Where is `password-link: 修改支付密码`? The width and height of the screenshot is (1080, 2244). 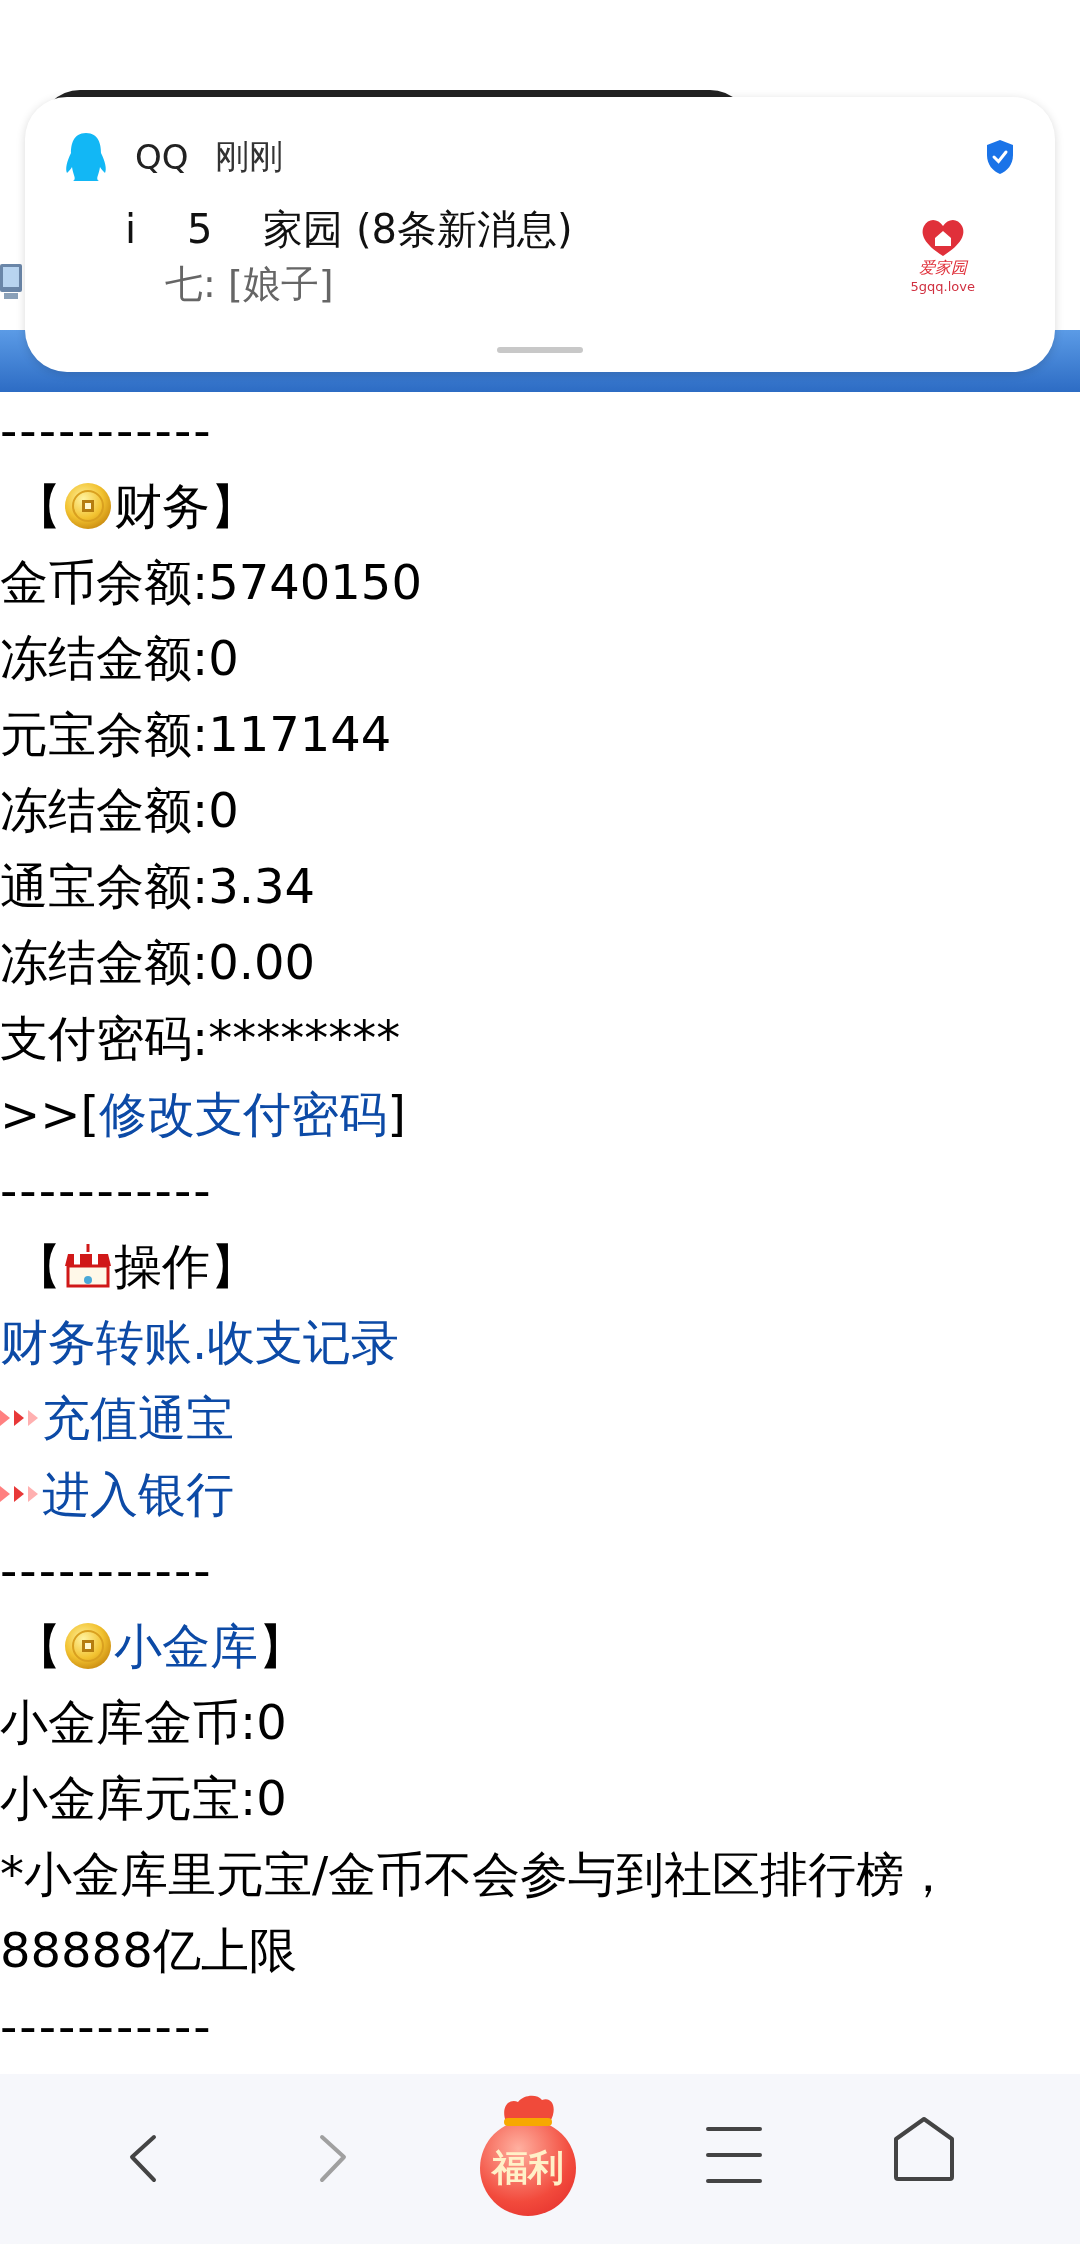
password-link: 修改支付密码 is located at coordinates (243, 1114).